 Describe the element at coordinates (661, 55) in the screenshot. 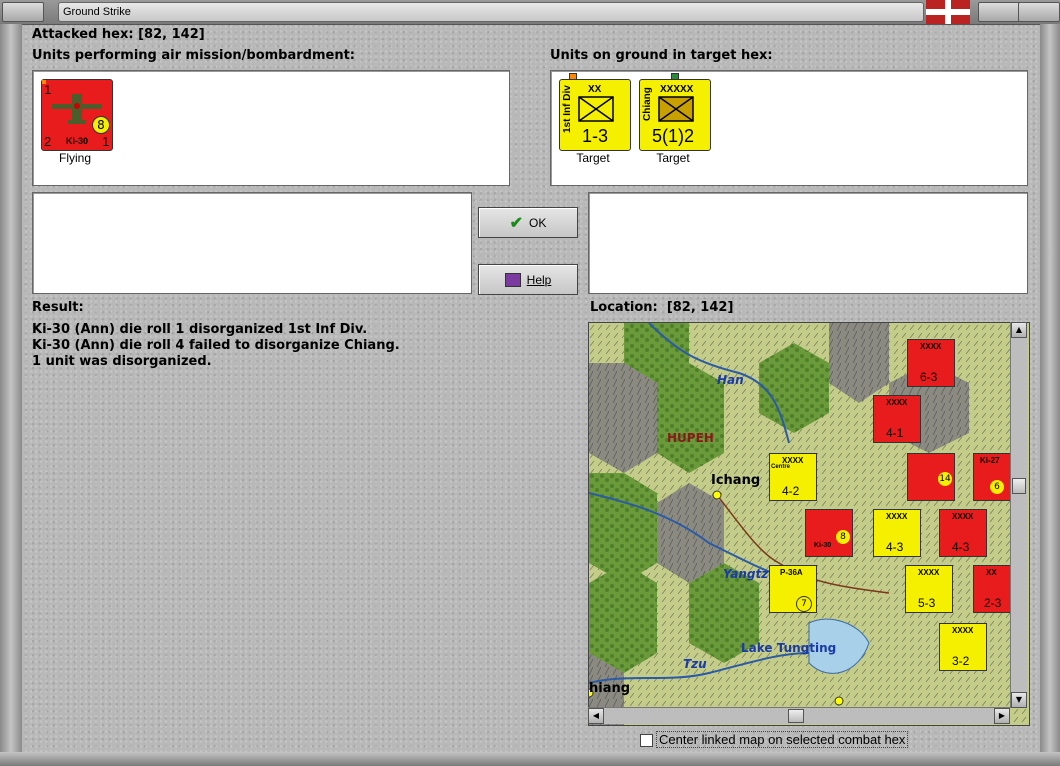

I see `ground-units-heading: Units on ground in target hex:` at that location.